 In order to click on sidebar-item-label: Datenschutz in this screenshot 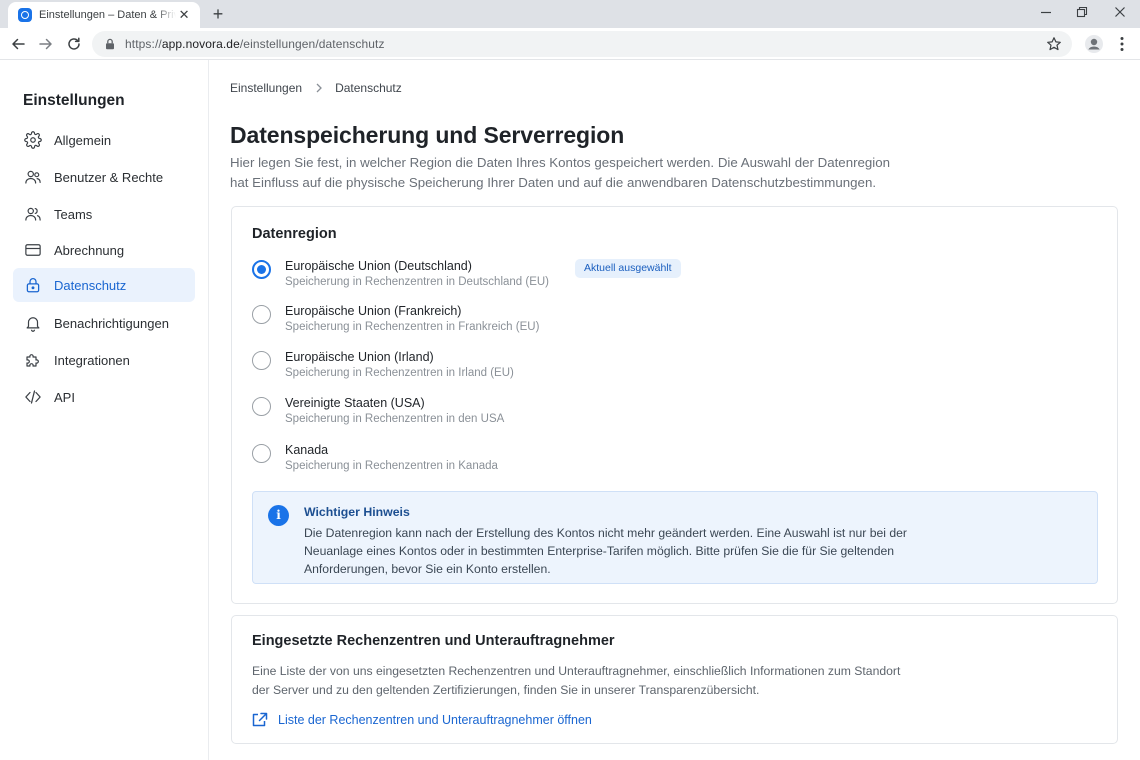, I will do `click(90, 285)`.